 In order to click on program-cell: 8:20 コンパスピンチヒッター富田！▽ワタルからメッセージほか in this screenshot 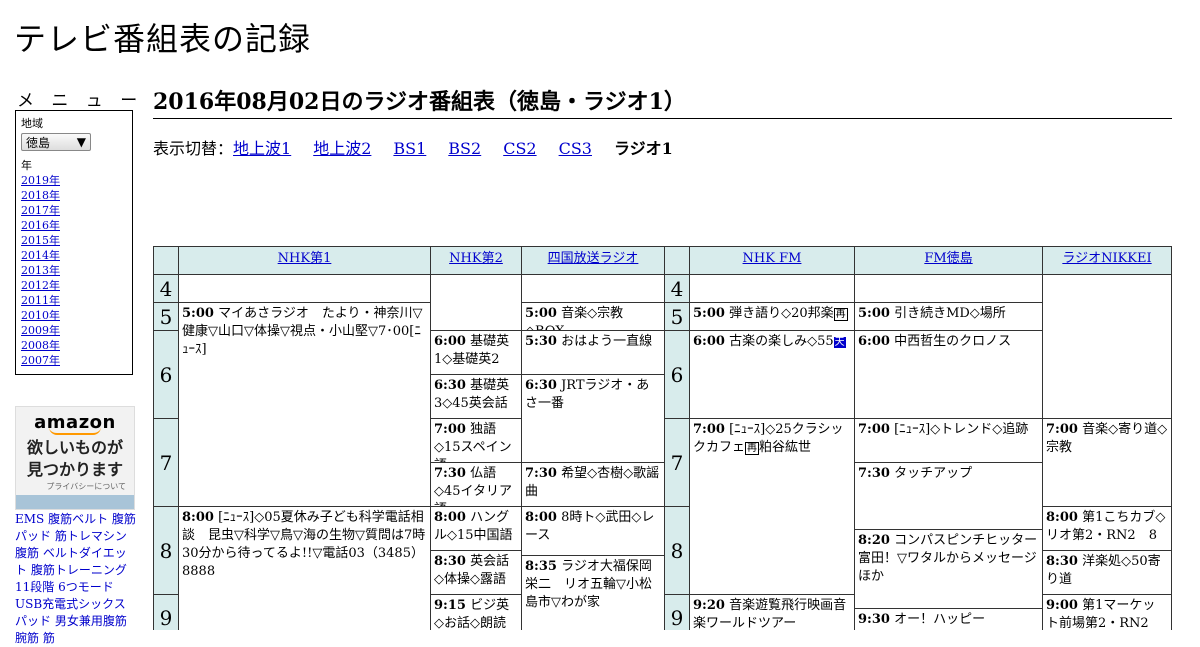, I will do `click(948, 569)`.